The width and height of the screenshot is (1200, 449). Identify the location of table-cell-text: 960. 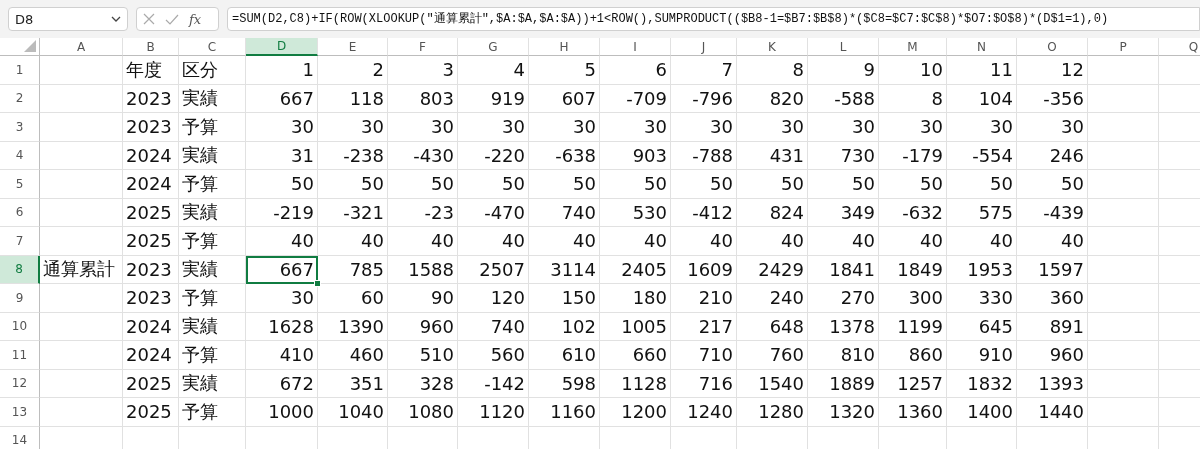
(436, 326).